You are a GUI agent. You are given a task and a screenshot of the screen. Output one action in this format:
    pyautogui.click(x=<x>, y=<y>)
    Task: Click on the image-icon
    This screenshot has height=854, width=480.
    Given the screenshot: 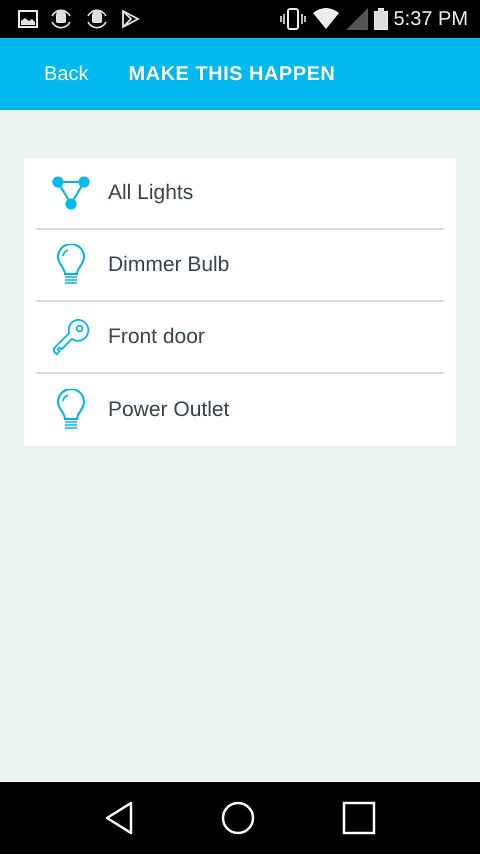 What is the action you would take?
    pyautogui.click(x=28, y=19)
    